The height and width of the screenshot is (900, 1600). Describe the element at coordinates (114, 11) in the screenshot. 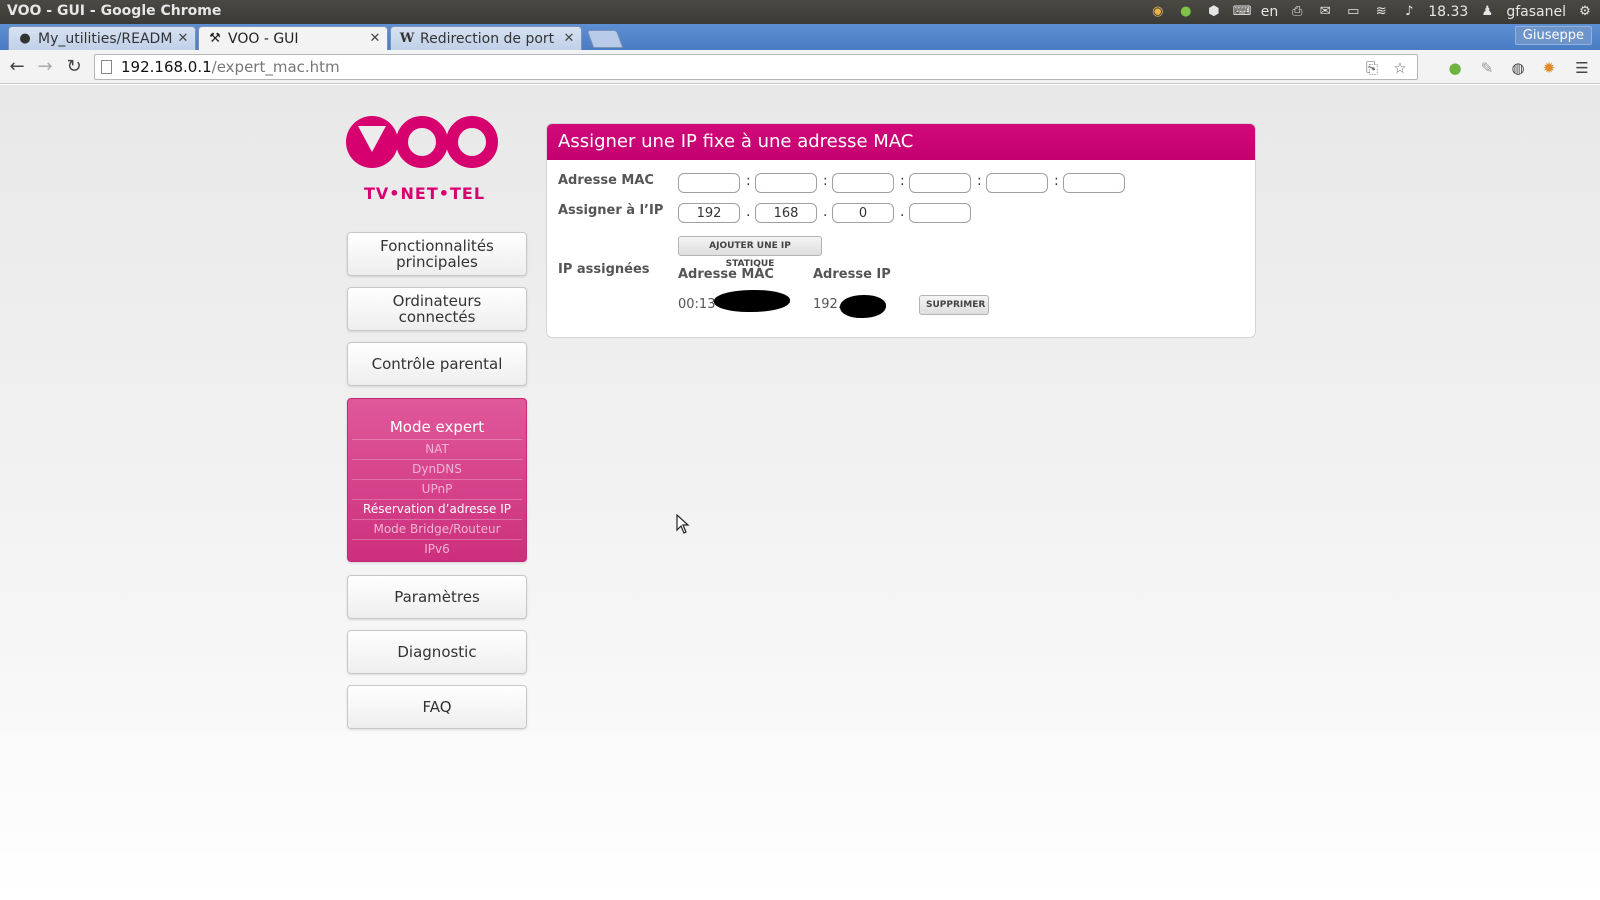

I see `window-title: VOO - GUI - Google Chrome` at that location.